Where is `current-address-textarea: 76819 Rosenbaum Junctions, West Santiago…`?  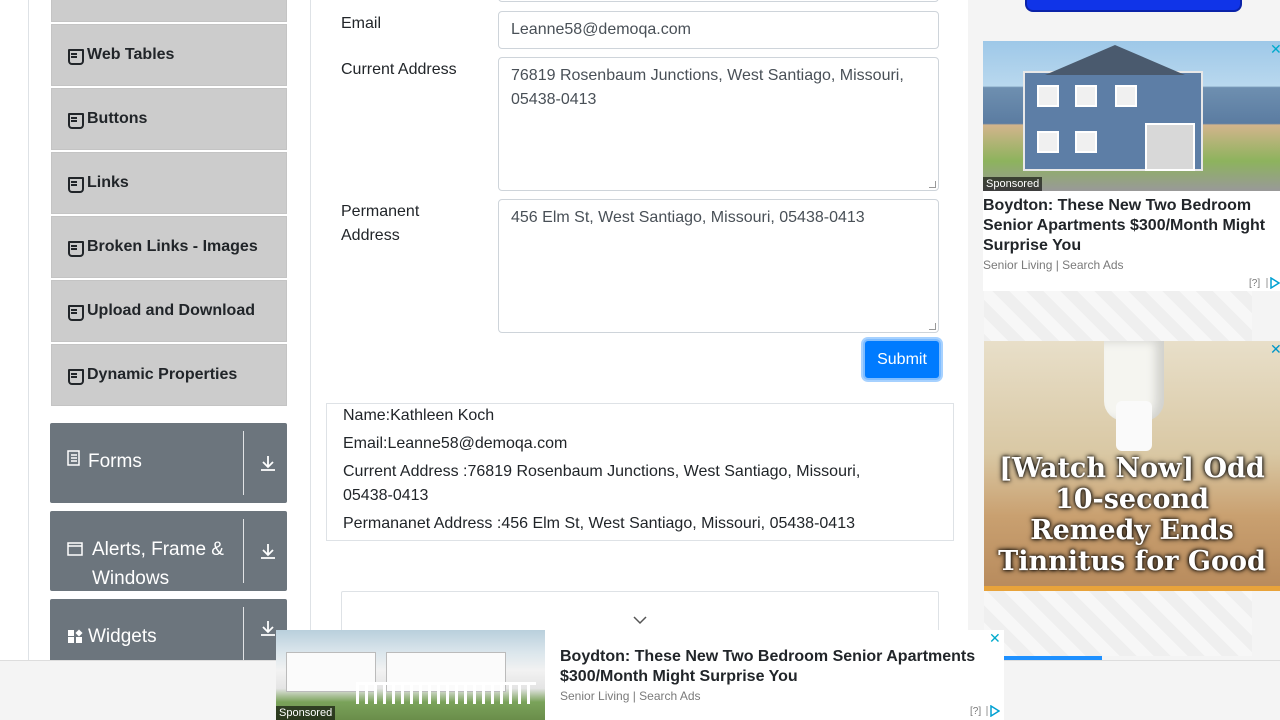
current-address-textarea: 76819 Rosenbaum Junctions, West Santiago… is located at coordinates (718, 124).